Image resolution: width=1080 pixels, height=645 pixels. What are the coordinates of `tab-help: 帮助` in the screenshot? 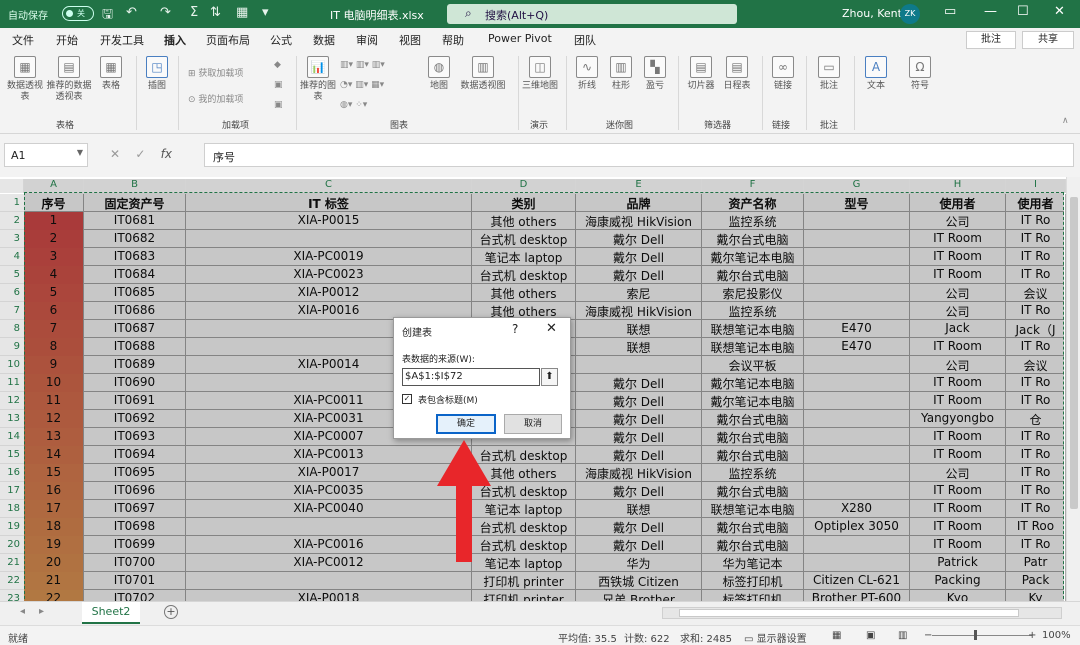 It's located at (453, 40).